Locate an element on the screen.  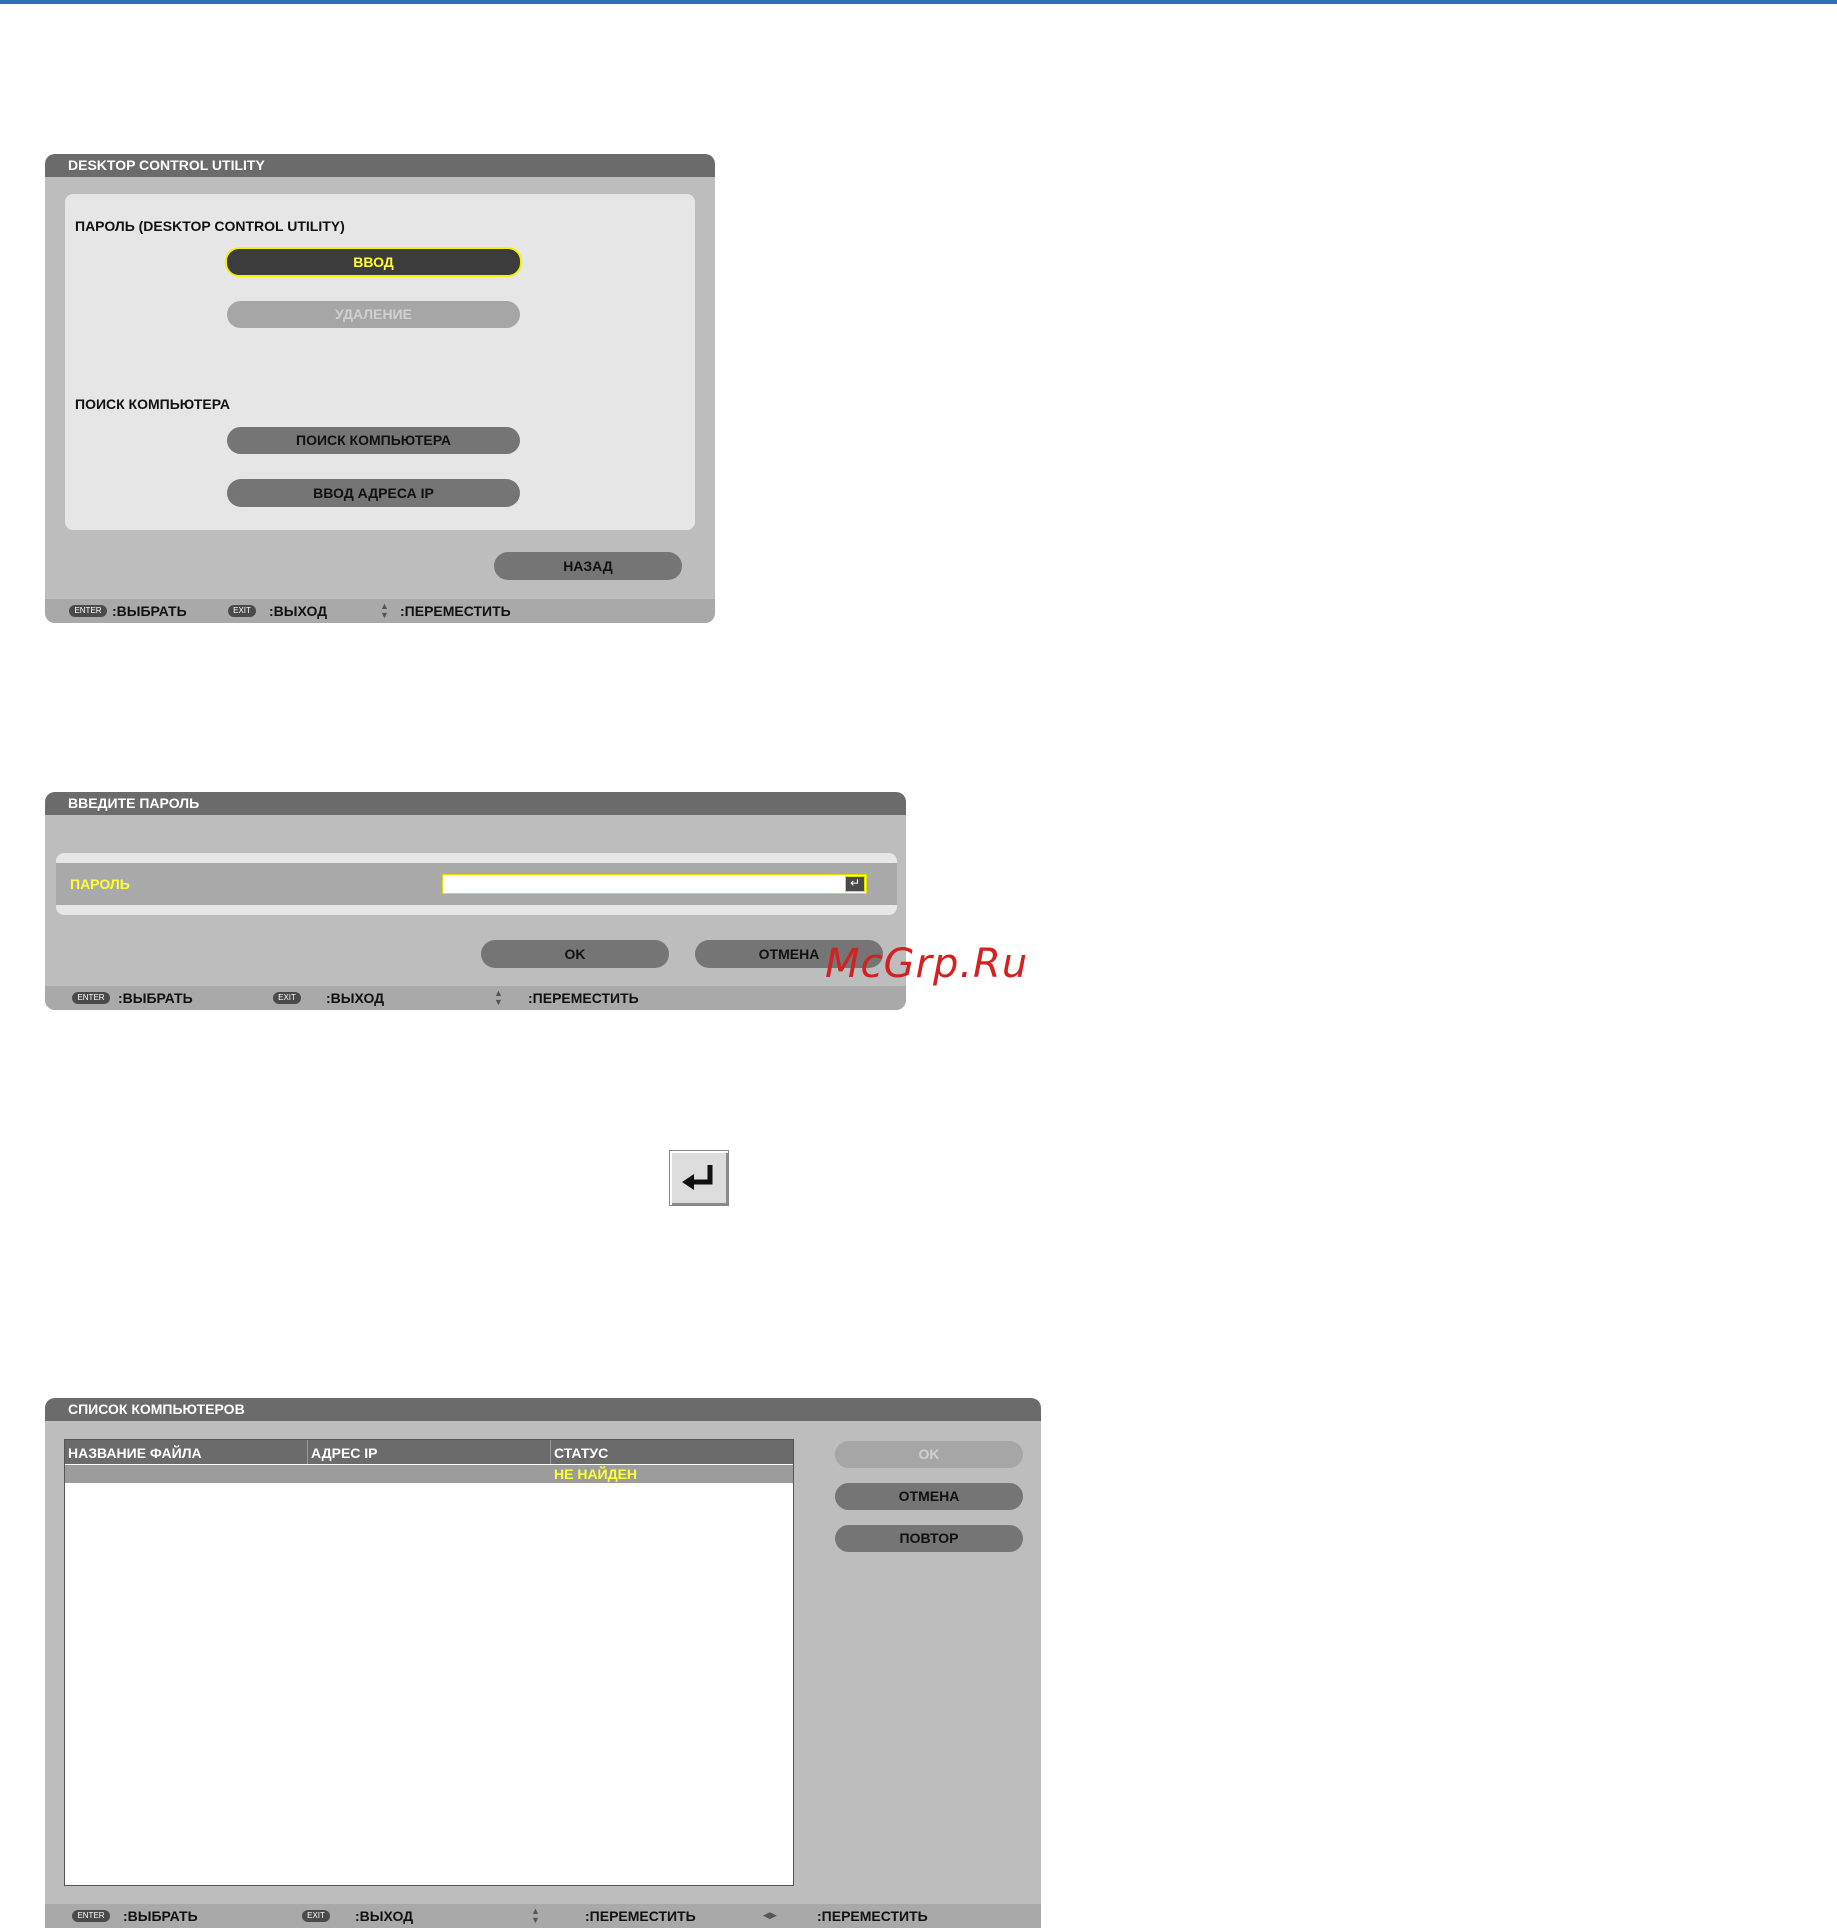
search-computer-button: ПОИСК КОМПЬЮТЕРА is located at coordinates (373, 440).